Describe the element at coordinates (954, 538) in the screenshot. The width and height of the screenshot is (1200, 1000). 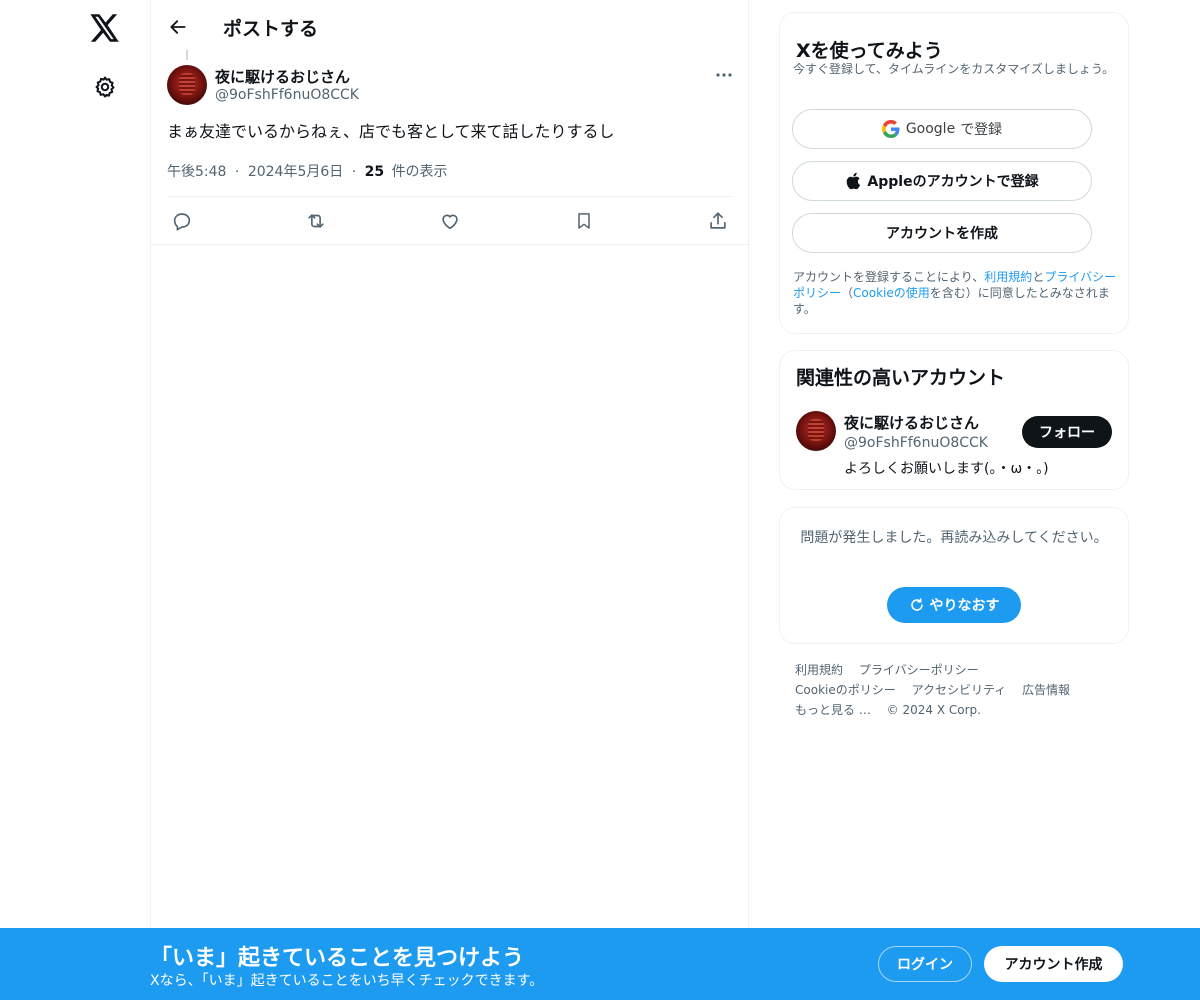
I see `error-message: 問題が発生しました。再読み込みしてください。` at that location.